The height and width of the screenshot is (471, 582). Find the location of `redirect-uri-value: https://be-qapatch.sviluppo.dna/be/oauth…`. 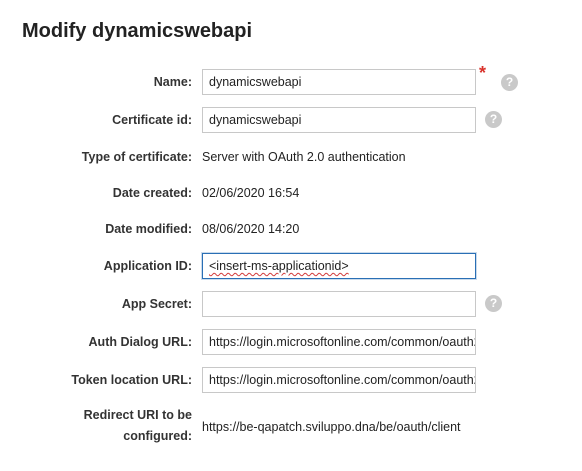

redirect-uri-value: https://be-qapatch.sviluppo.dna/be/oauth… is located at coordinates (331, 427).